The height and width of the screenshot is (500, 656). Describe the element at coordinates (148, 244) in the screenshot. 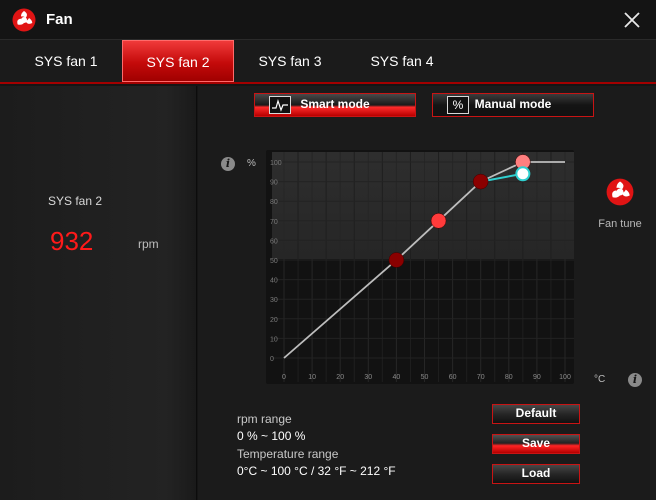

I see `rpm-unit: rpm` at that location.